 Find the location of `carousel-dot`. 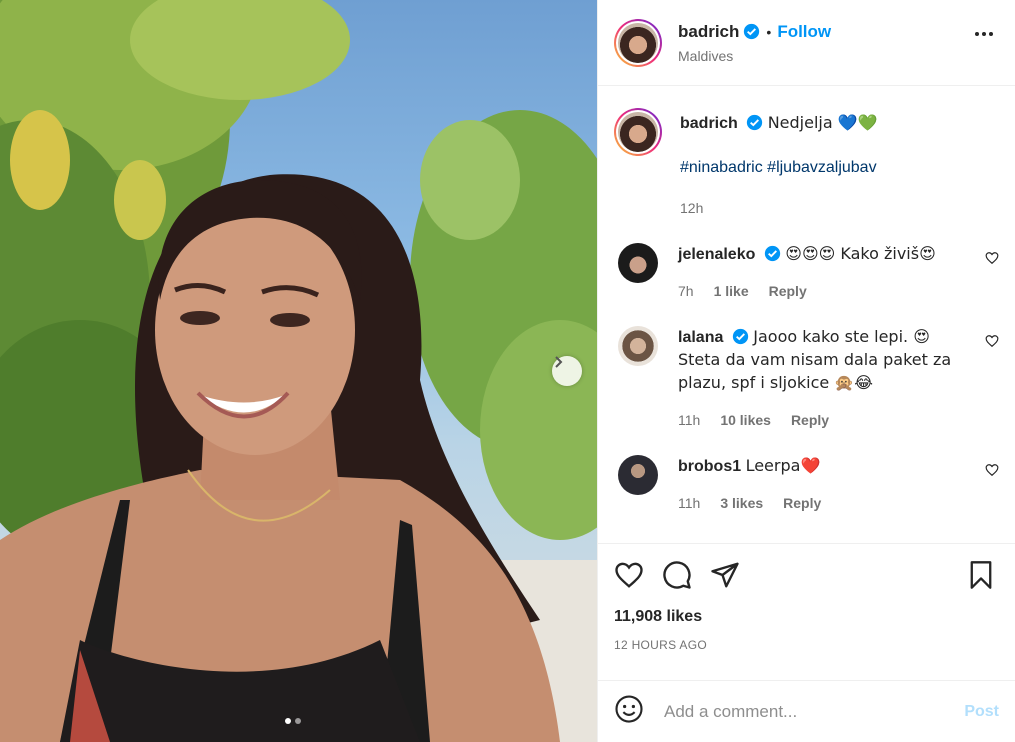

carousel-dot is located at coordinates (298, 721).